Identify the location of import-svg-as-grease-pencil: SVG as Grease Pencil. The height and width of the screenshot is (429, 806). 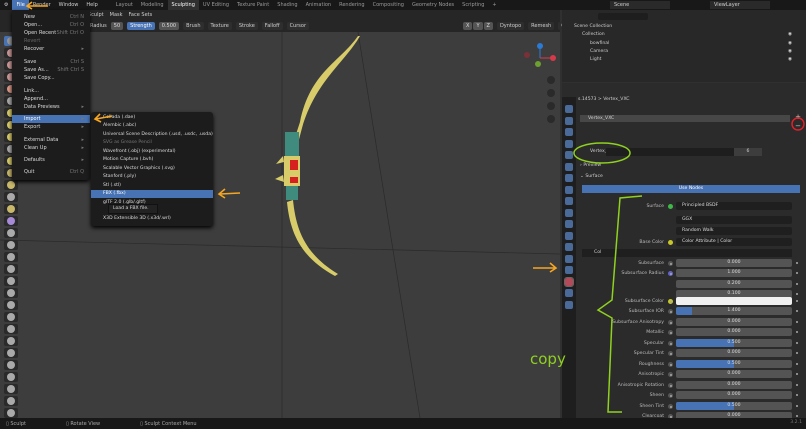
(152, 143).